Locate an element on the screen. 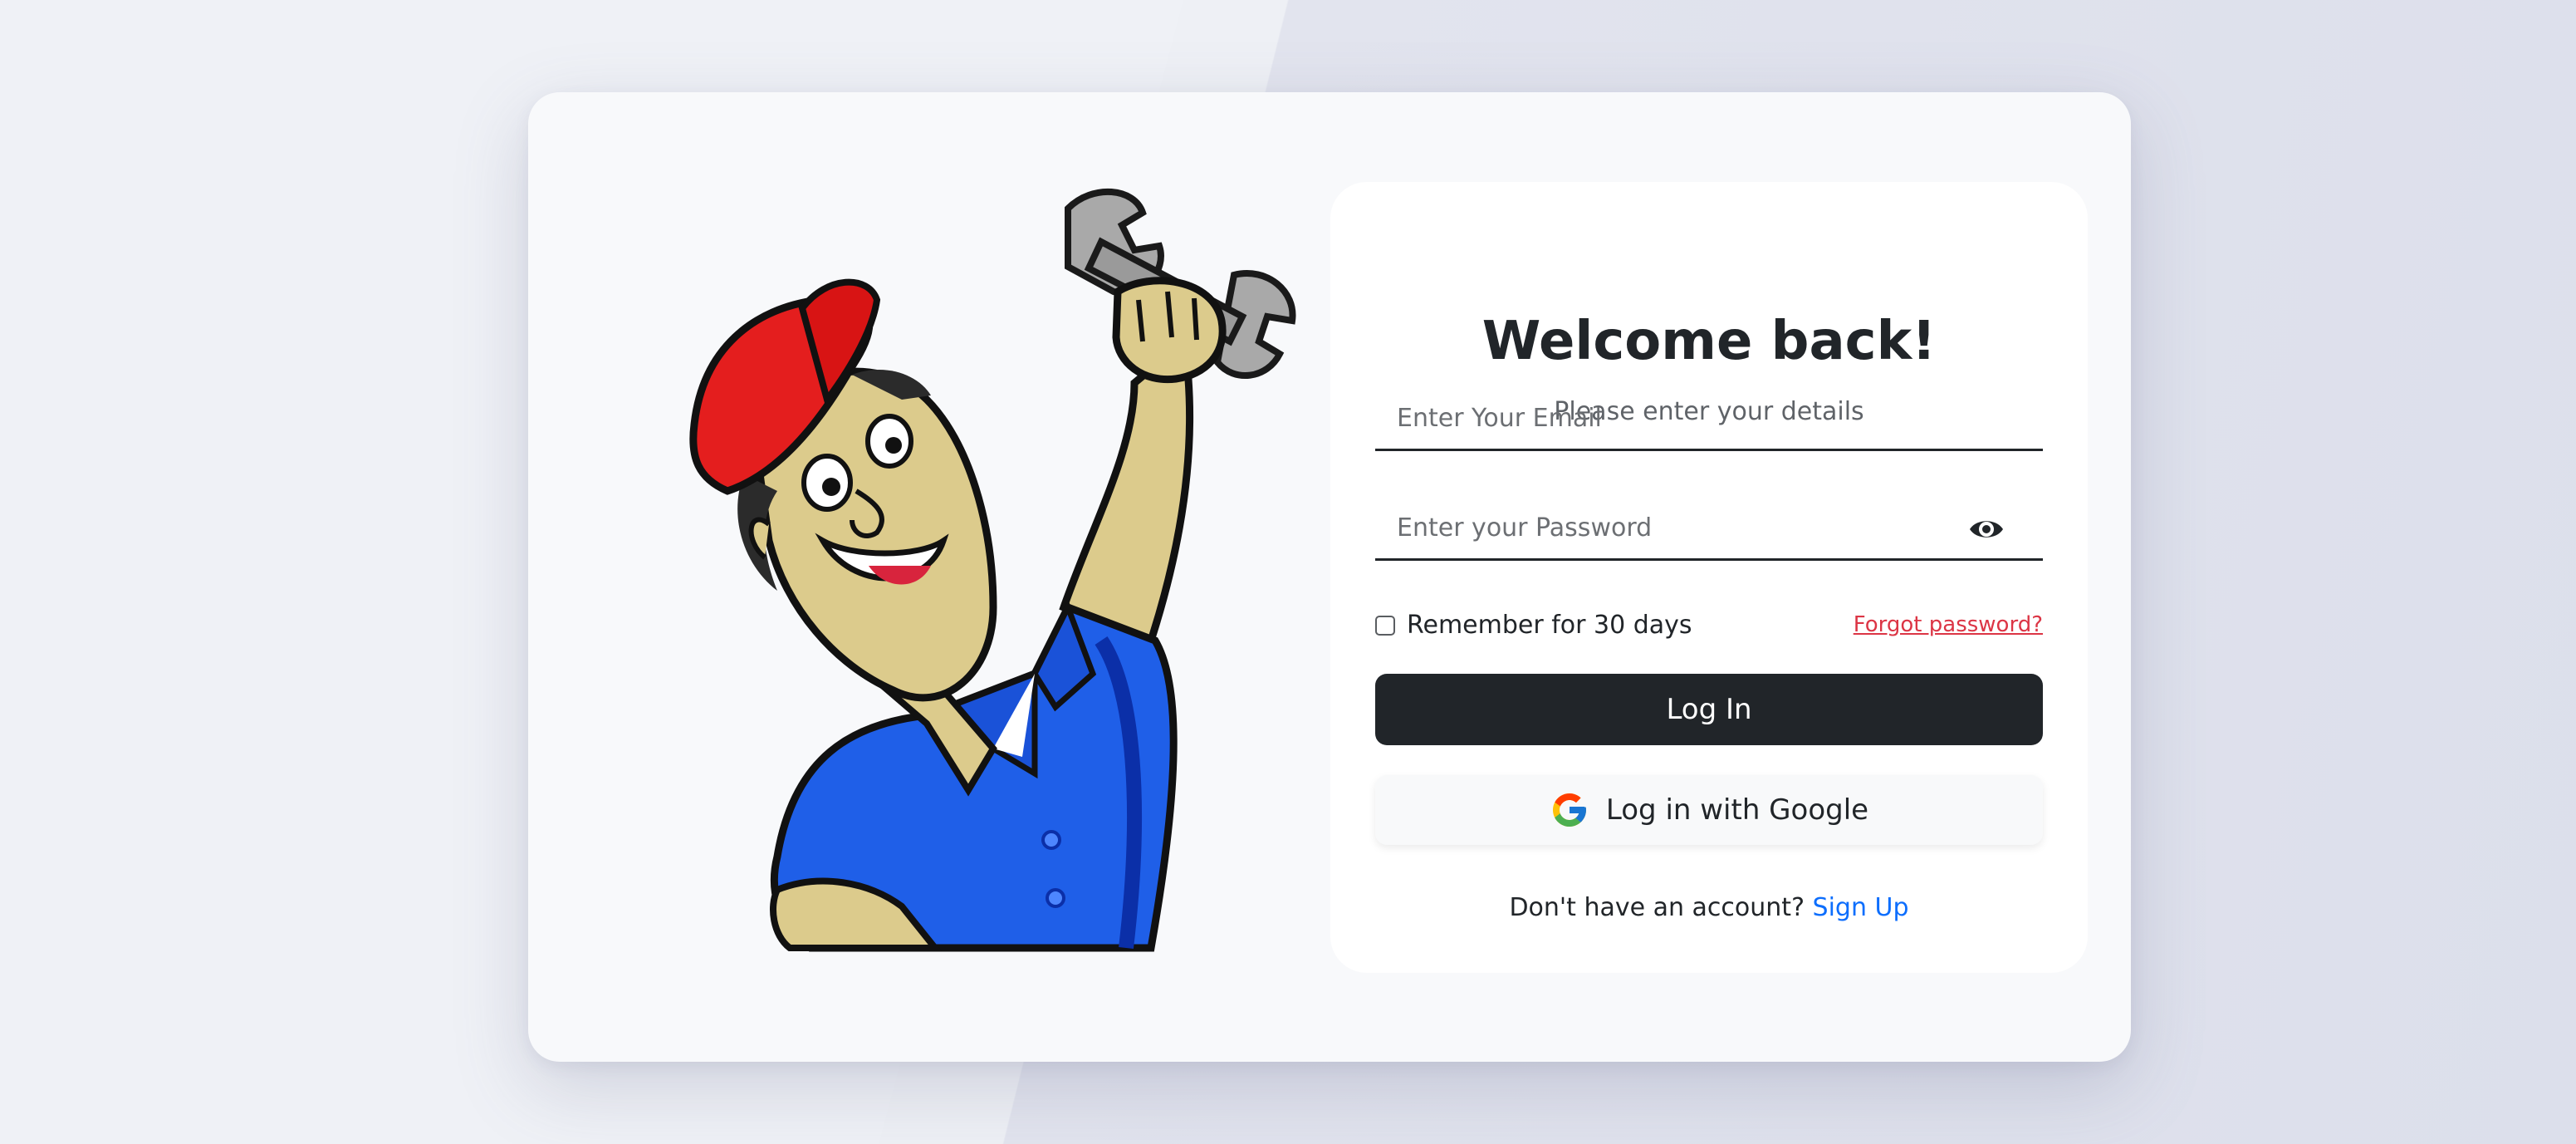 This screenshot has width=2576, height=1144. signup-prompt-text: Don't have an account? is located at coordinates (1657, 908).